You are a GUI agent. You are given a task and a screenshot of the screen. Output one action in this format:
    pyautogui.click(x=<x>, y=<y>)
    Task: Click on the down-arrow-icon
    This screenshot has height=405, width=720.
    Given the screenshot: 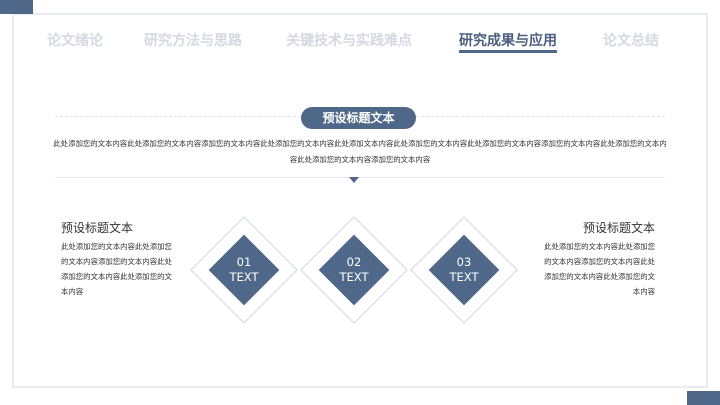 What is the action you would take?
    pyautogui.click(x=354, y=180)
    